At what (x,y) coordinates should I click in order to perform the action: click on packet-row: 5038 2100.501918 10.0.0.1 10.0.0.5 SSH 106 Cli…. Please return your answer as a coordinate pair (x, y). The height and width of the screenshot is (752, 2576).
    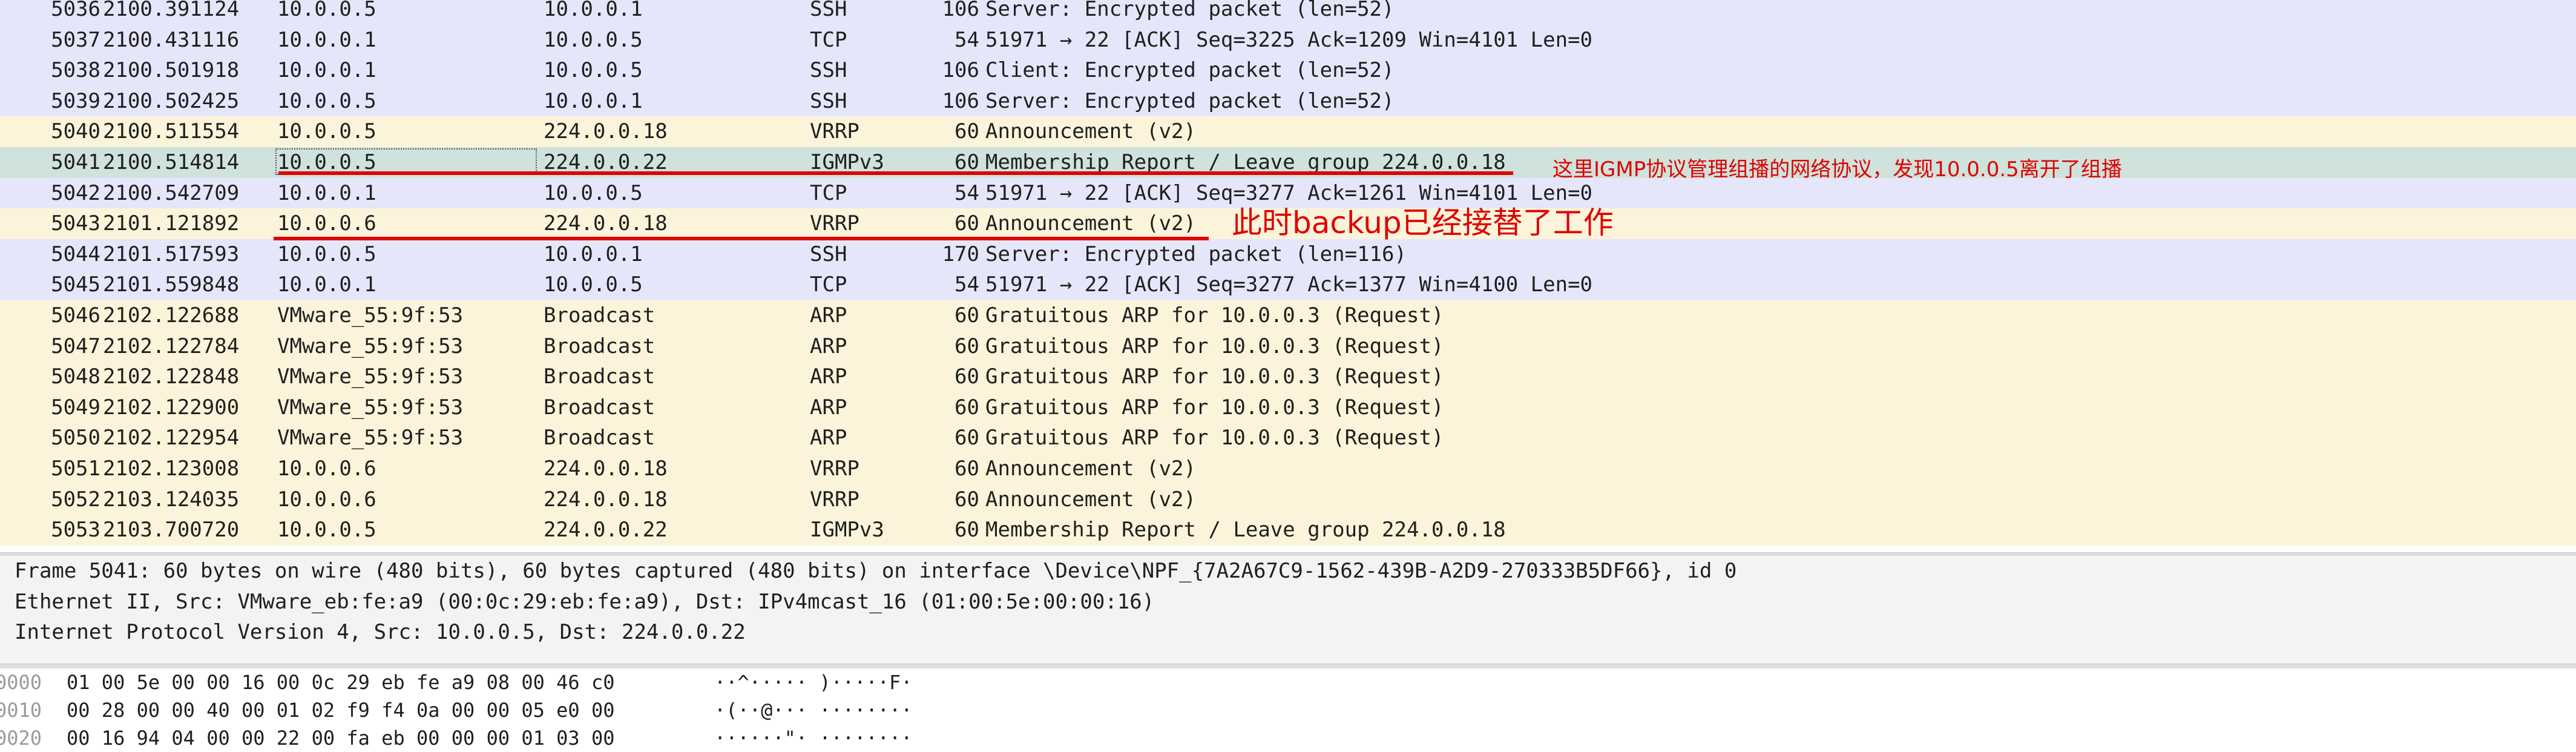
    Looking at the image, I should click on (1288, 70).